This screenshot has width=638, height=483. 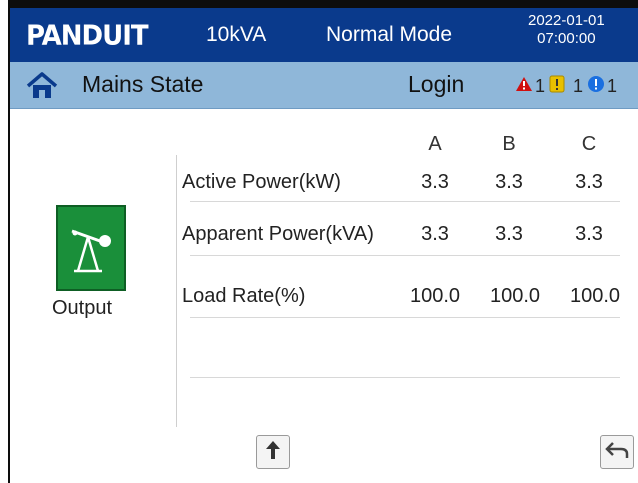 I want to click on back-button, so click(x=617, y=452).